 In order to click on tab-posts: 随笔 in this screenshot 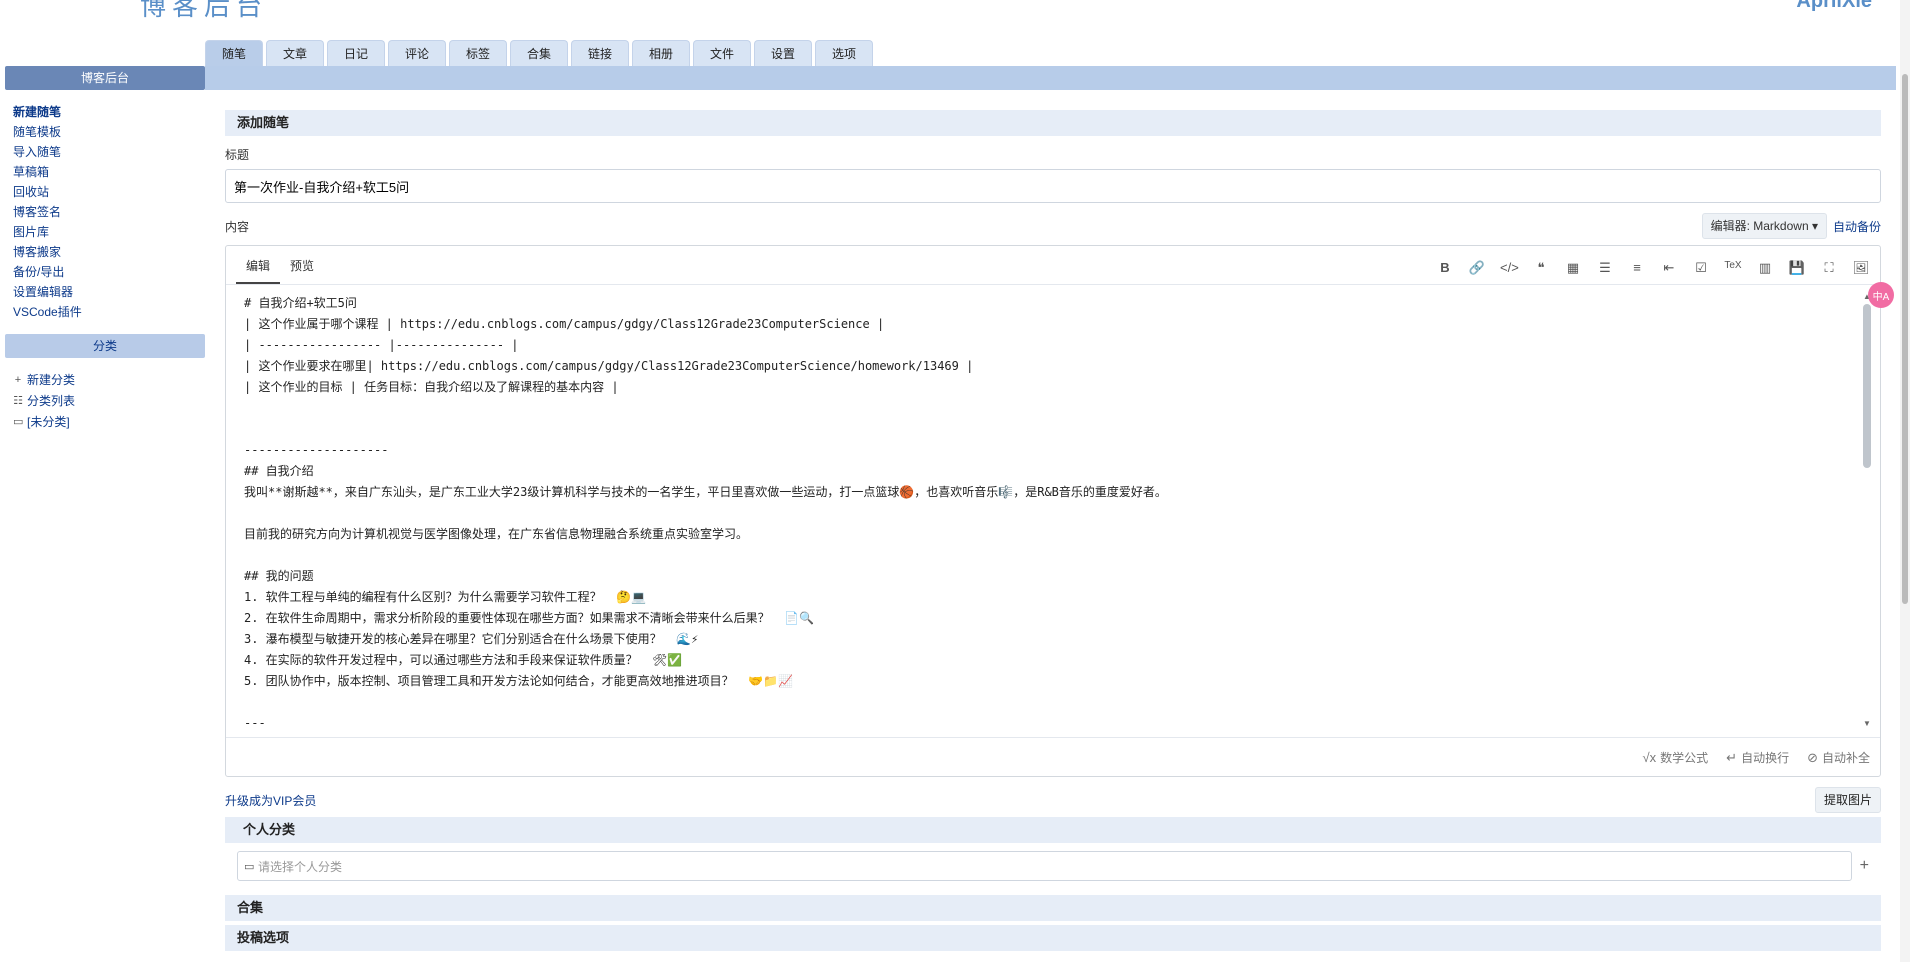, I will do `click(234, 53)`.